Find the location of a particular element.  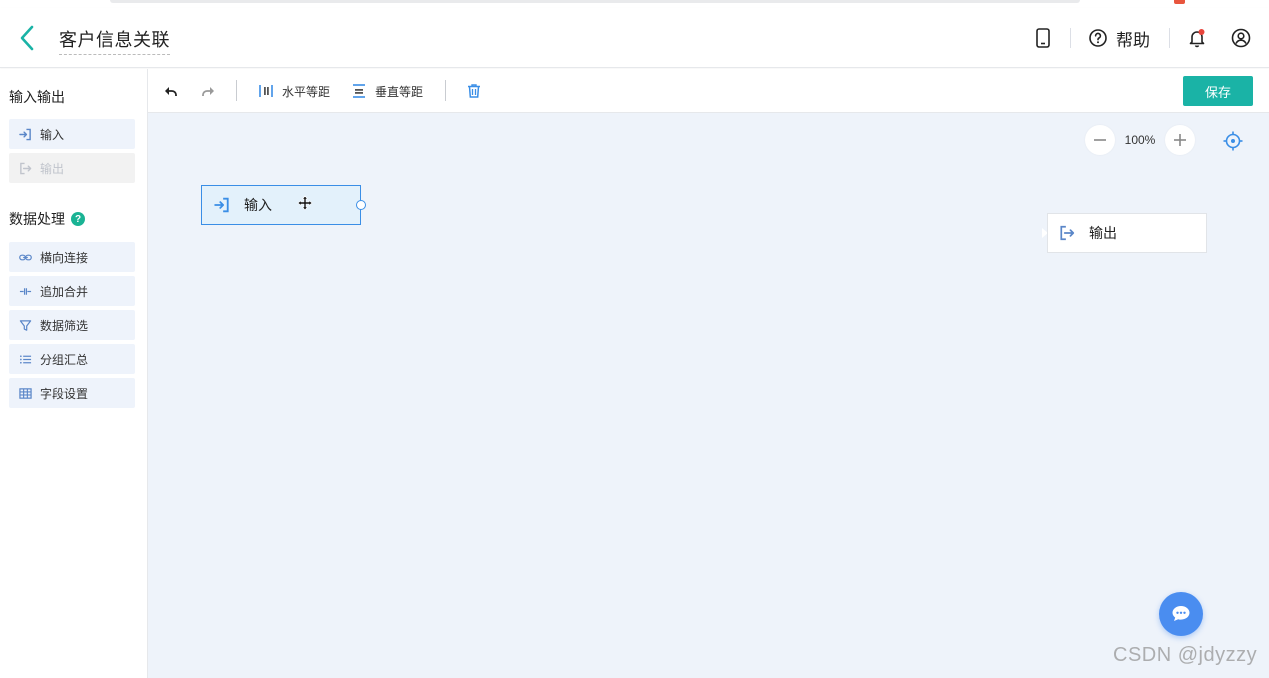

zoom-level: 100% is located at coordinates (1140, 140).